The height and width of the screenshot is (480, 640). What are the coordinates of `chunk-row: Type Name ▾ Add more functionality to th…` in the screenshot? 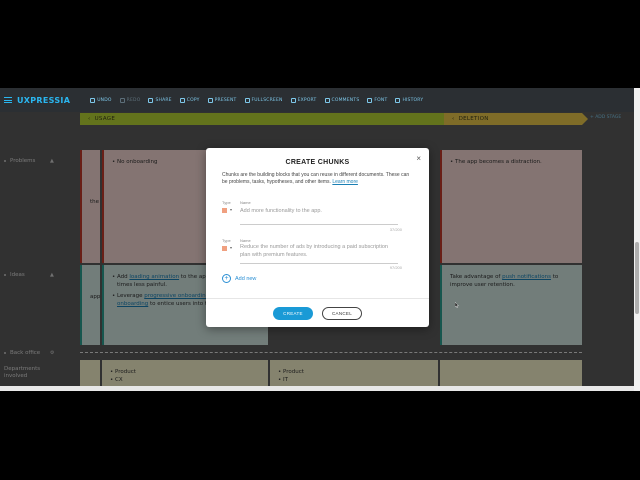 It's located at (312, 216).